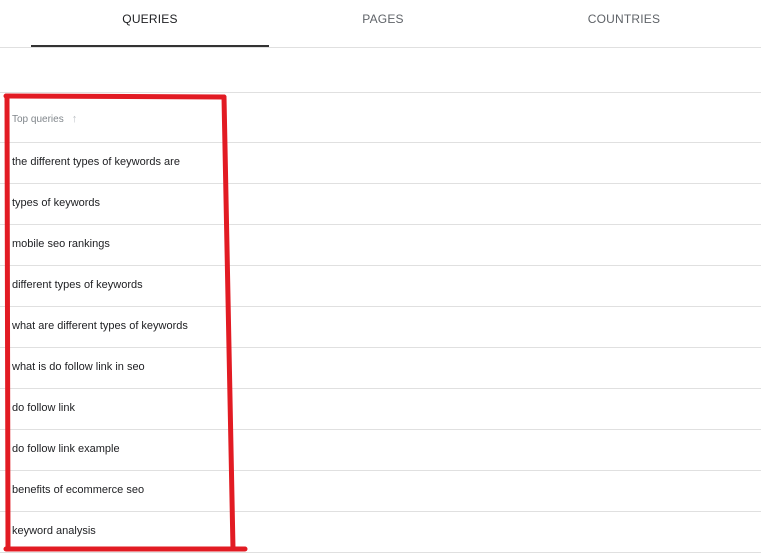 This screenshot has height=559, width=761. I want to click on tab-pages: PAGES, so click(383, 23).